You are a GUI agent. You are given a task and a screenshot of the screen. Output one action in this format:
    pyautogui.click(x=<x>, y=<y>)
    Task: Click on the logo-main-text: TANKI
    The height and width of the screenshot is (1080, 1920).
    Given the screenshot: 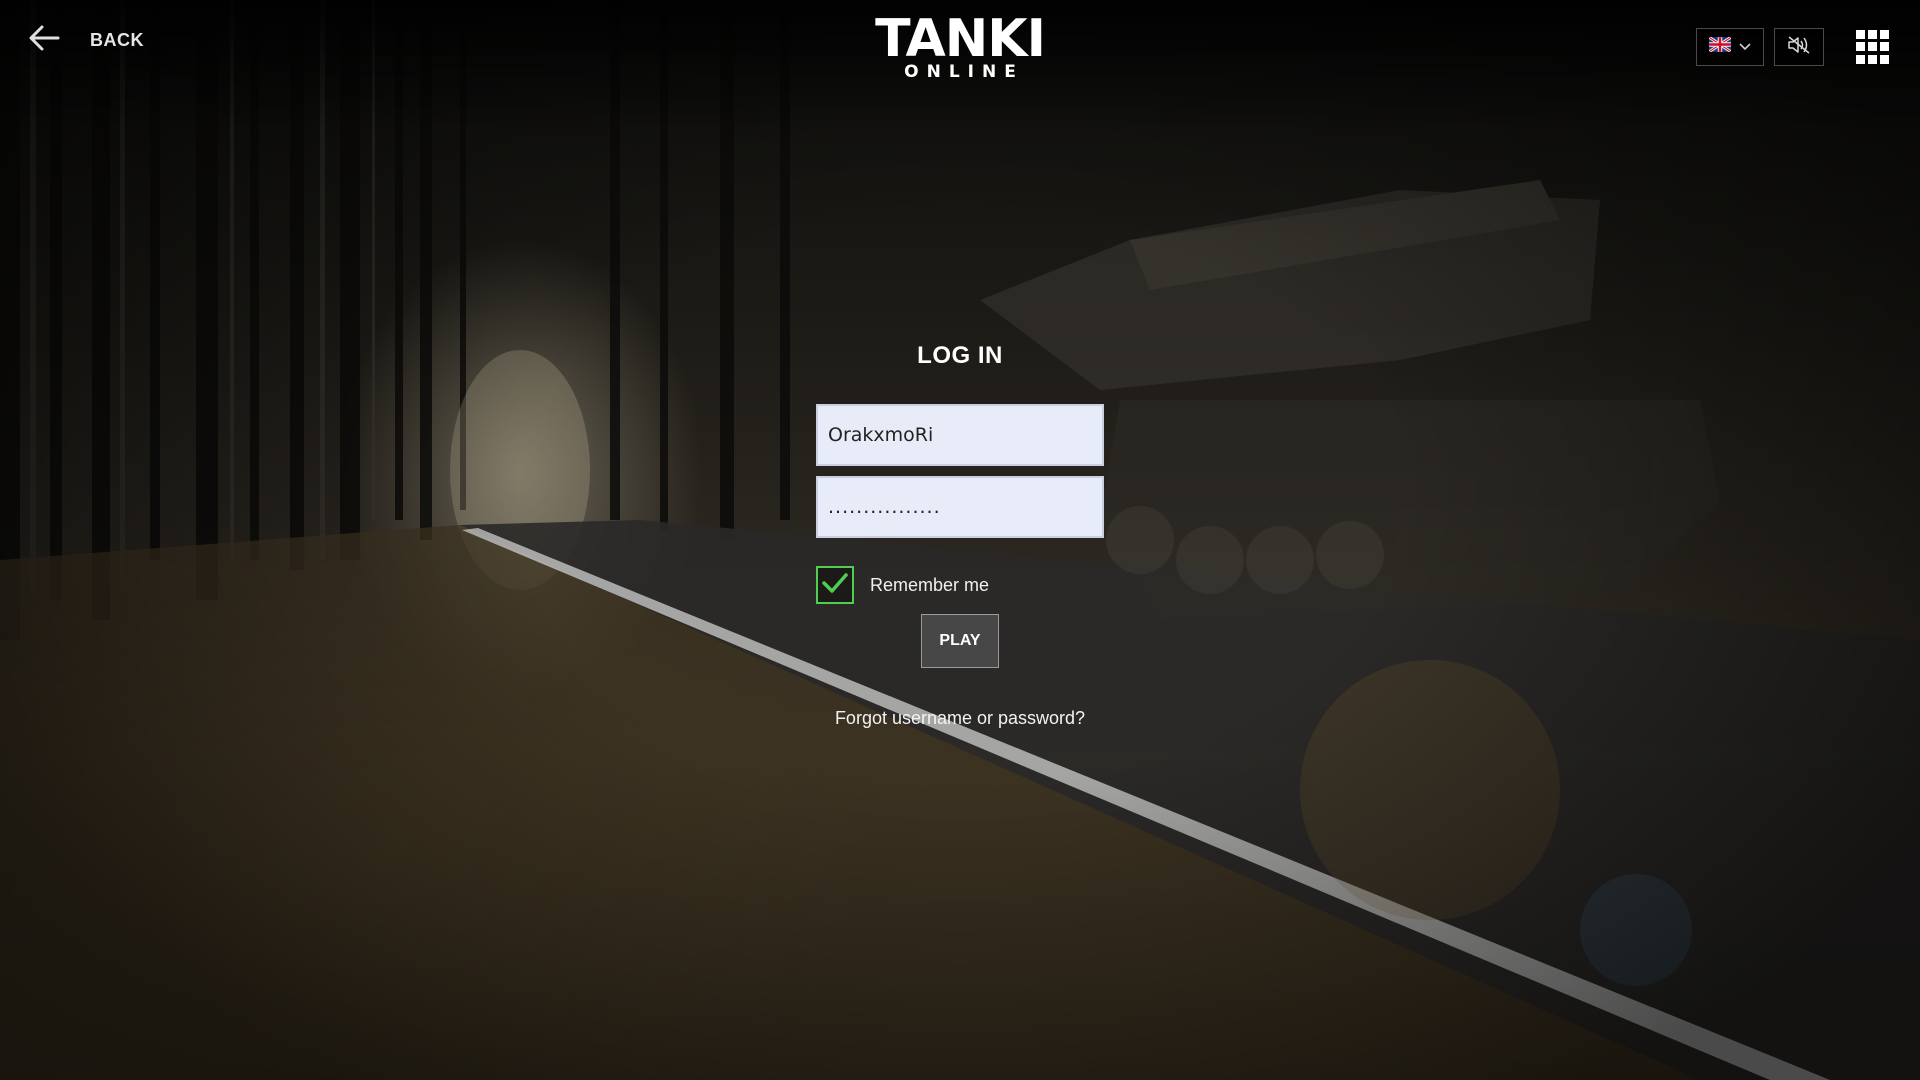 What is the action you would take?
    pyautogui.click(x=960, y=39)
    